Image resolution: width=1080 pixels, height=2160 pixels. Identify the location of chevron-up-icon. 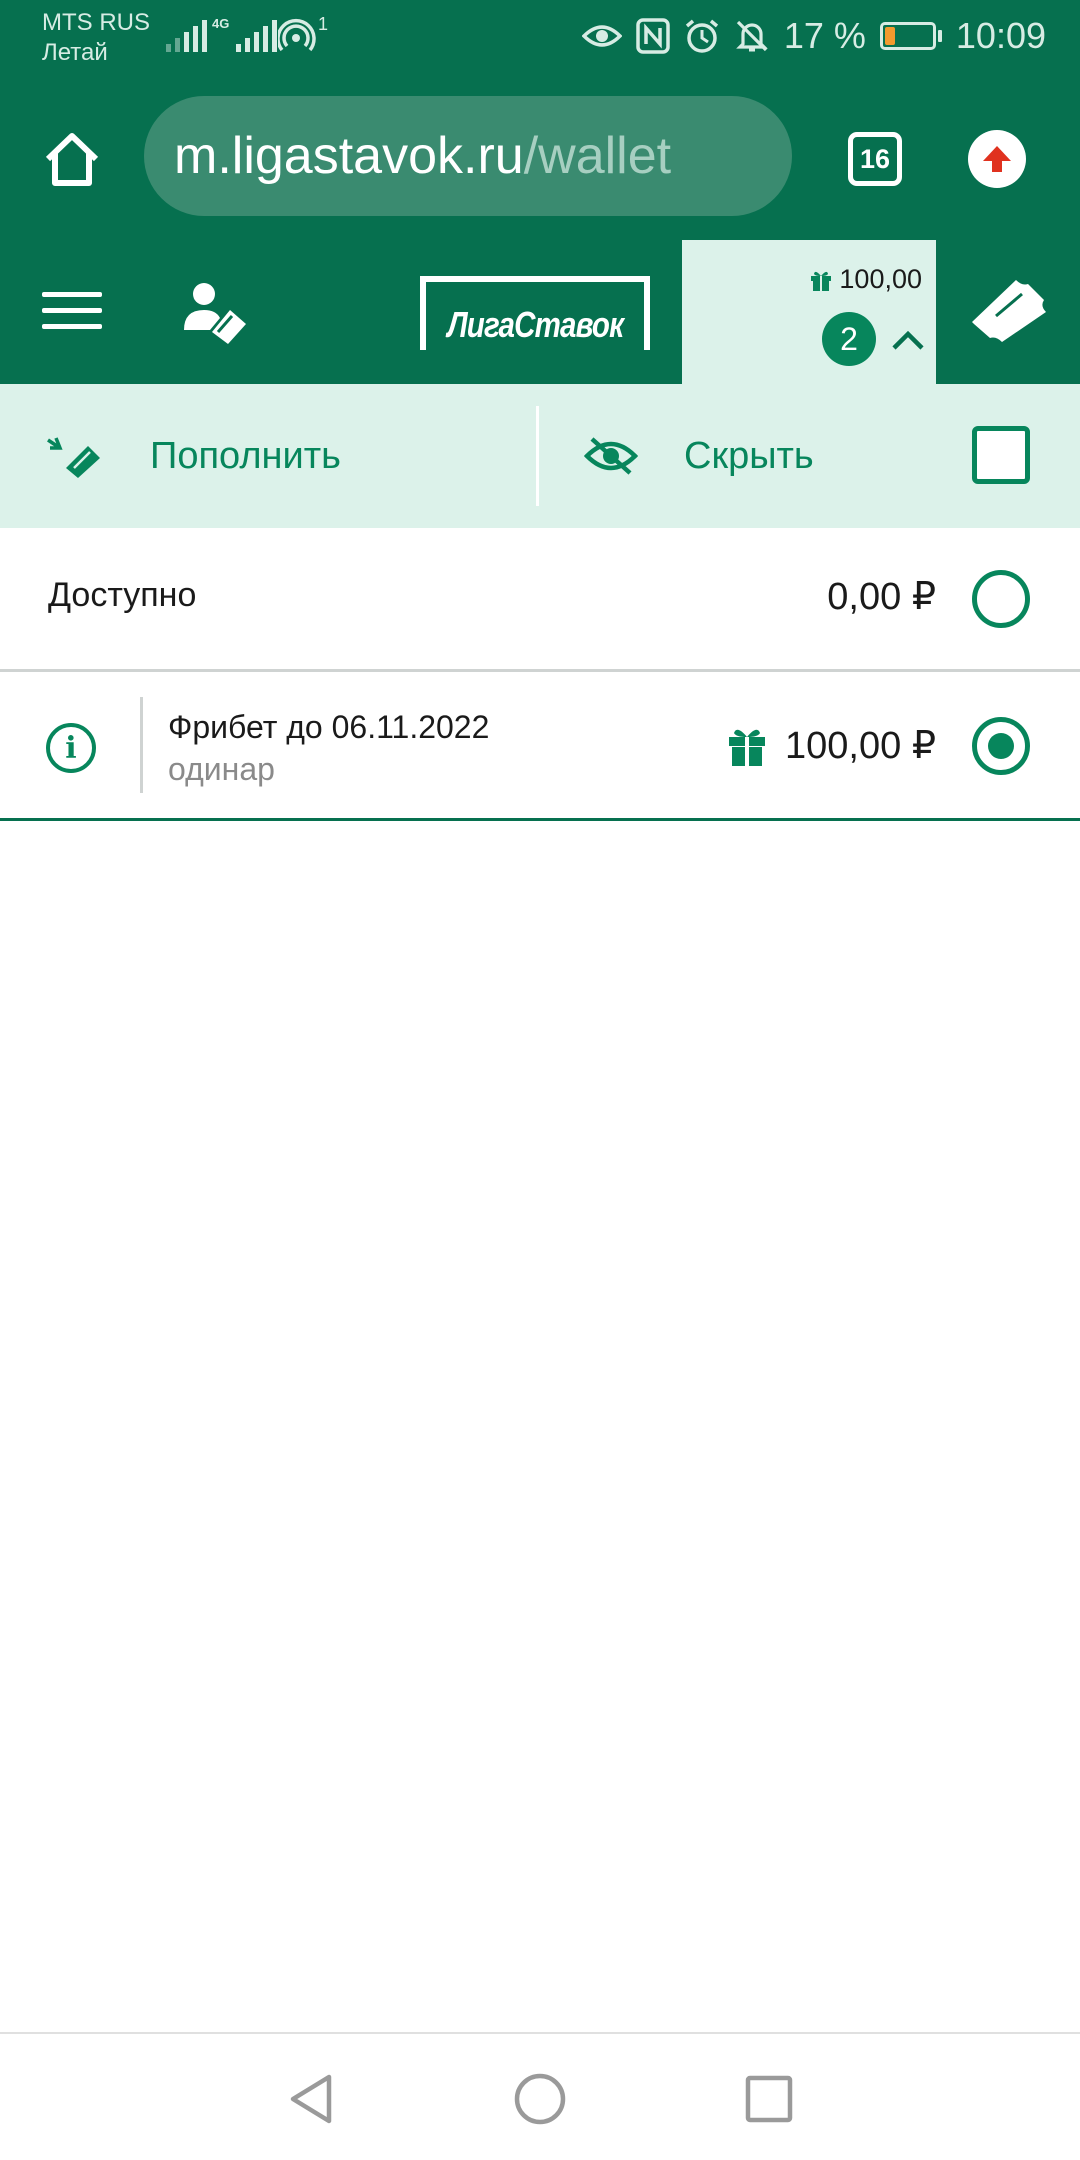
(908, 340).